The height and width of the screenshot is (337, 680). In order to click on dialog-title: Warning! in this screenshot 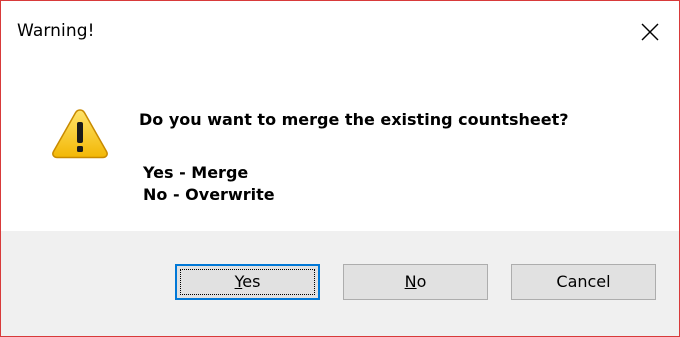, I will do `click(56, 31)`.